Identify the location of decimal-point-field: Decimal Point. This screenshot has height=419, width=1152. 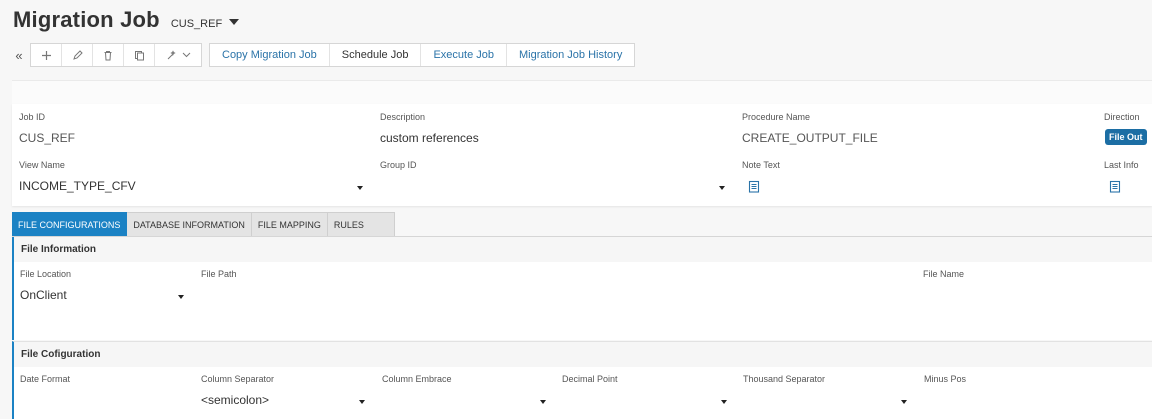
(590, 383).